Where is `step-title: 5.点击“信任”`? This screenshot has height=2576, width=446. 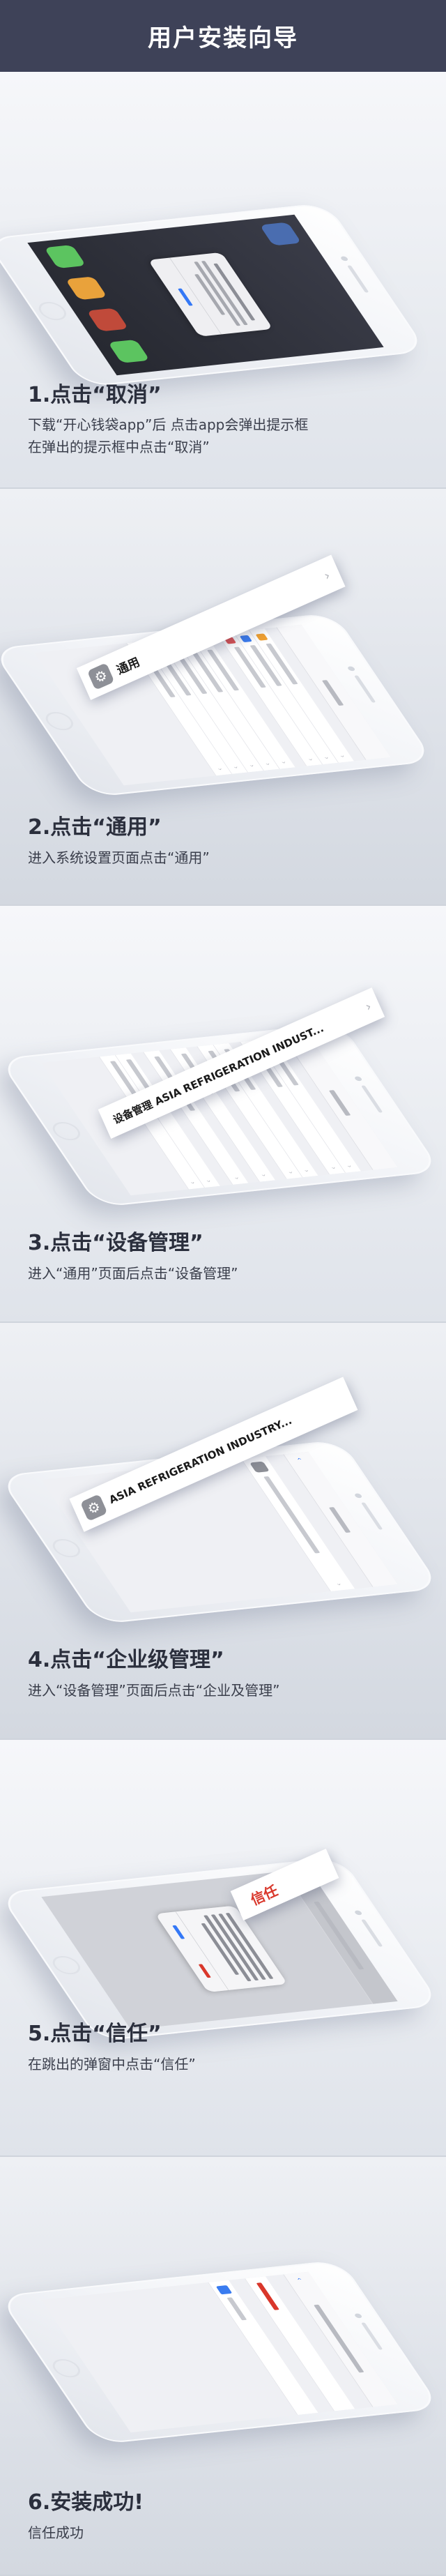 step-title: 5.点击“信任” is located at coordinates (95, 2034).